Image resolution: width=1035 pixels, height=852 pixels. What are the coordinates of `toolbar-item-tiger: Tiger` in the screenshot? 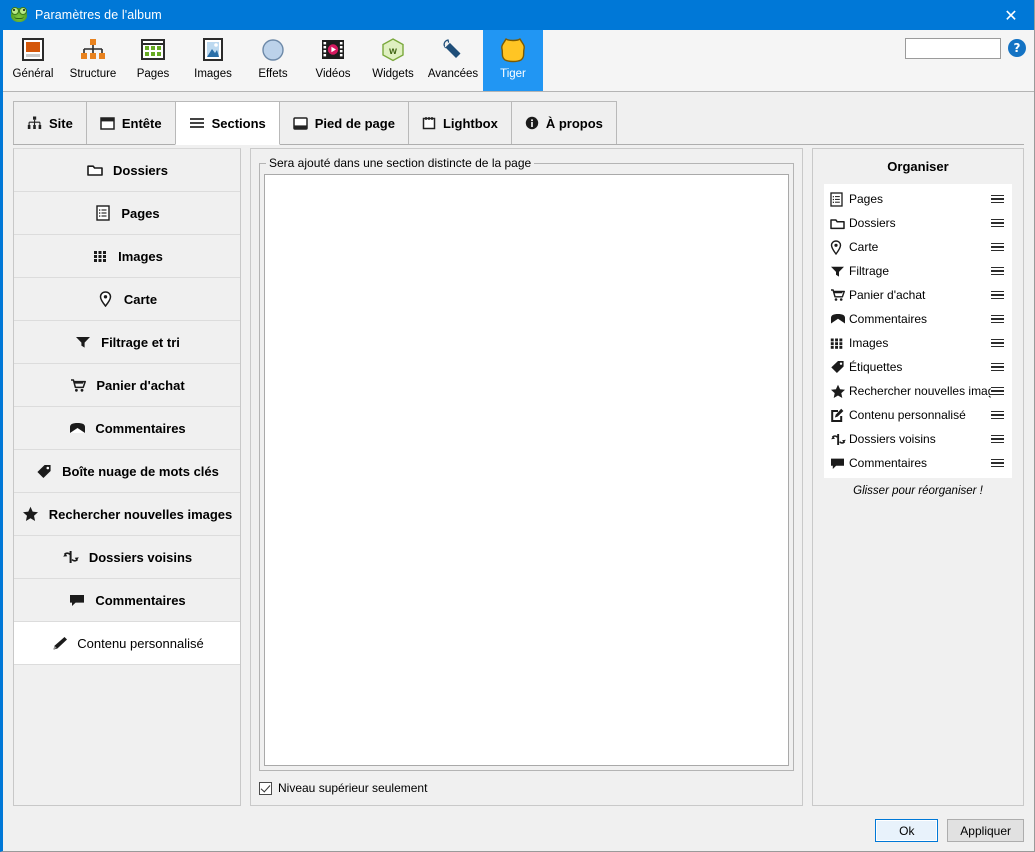 It's located at (513, 60).